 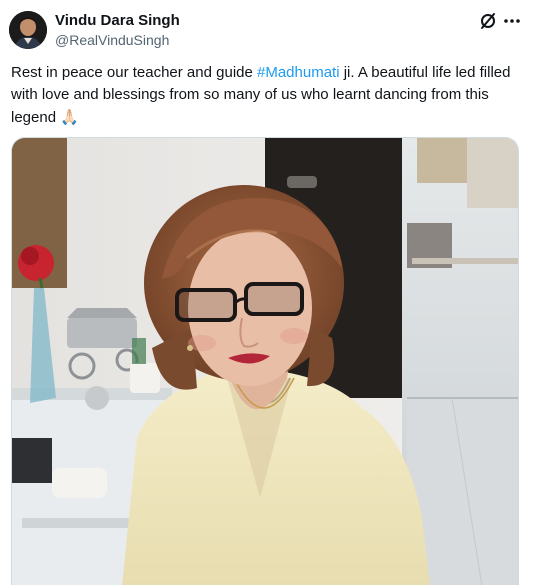 What do you see at coordinates (298, 72) in the screenshot?
I see `hashtag-link: #Madhumati` at bounding box center [298, 72].